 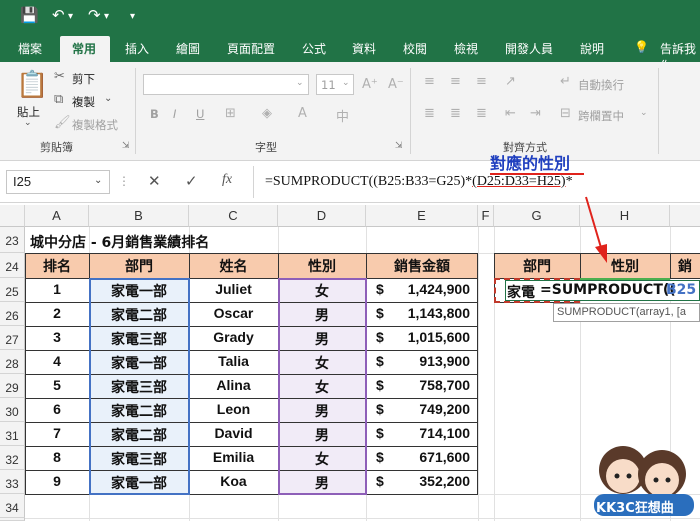 What do you see at coordinates (12, 265) in the screenshot?
I see `row-header-24: 24` at bounding box center [12, 265].